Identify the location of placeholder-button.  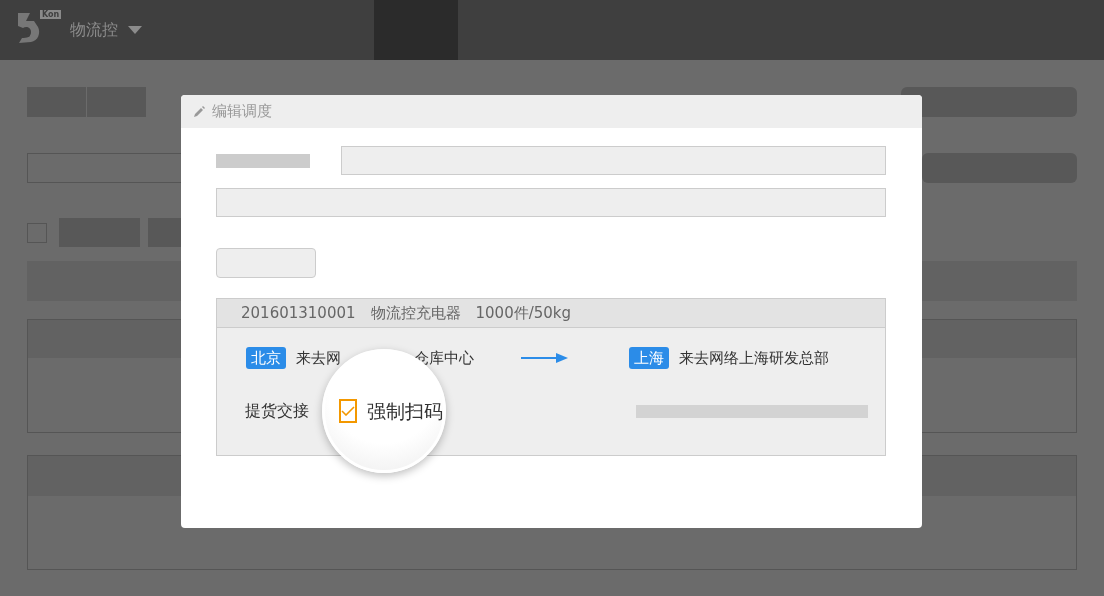
(266, 263).